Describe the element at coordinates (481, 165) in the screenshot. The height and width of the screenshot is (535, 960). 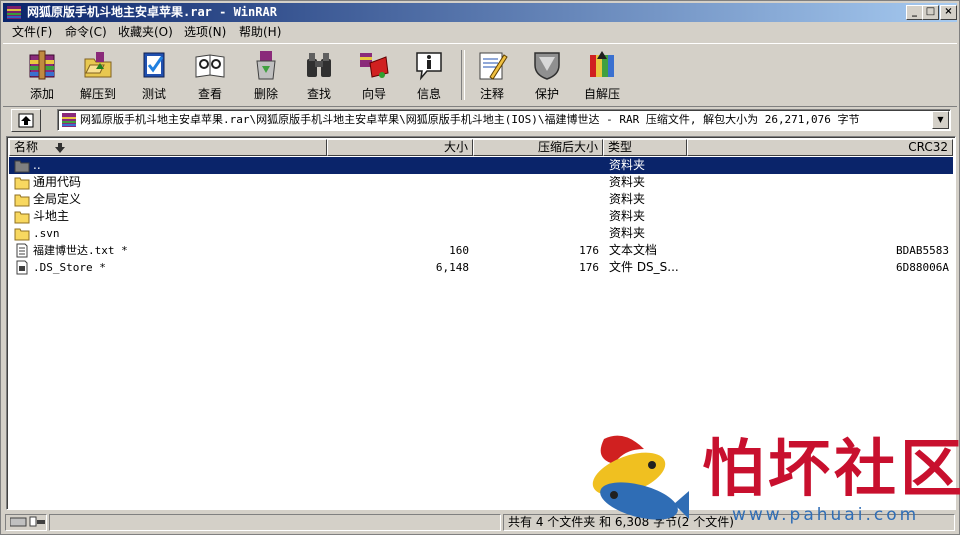
I see `file-row: .. 资料夹` at that location.